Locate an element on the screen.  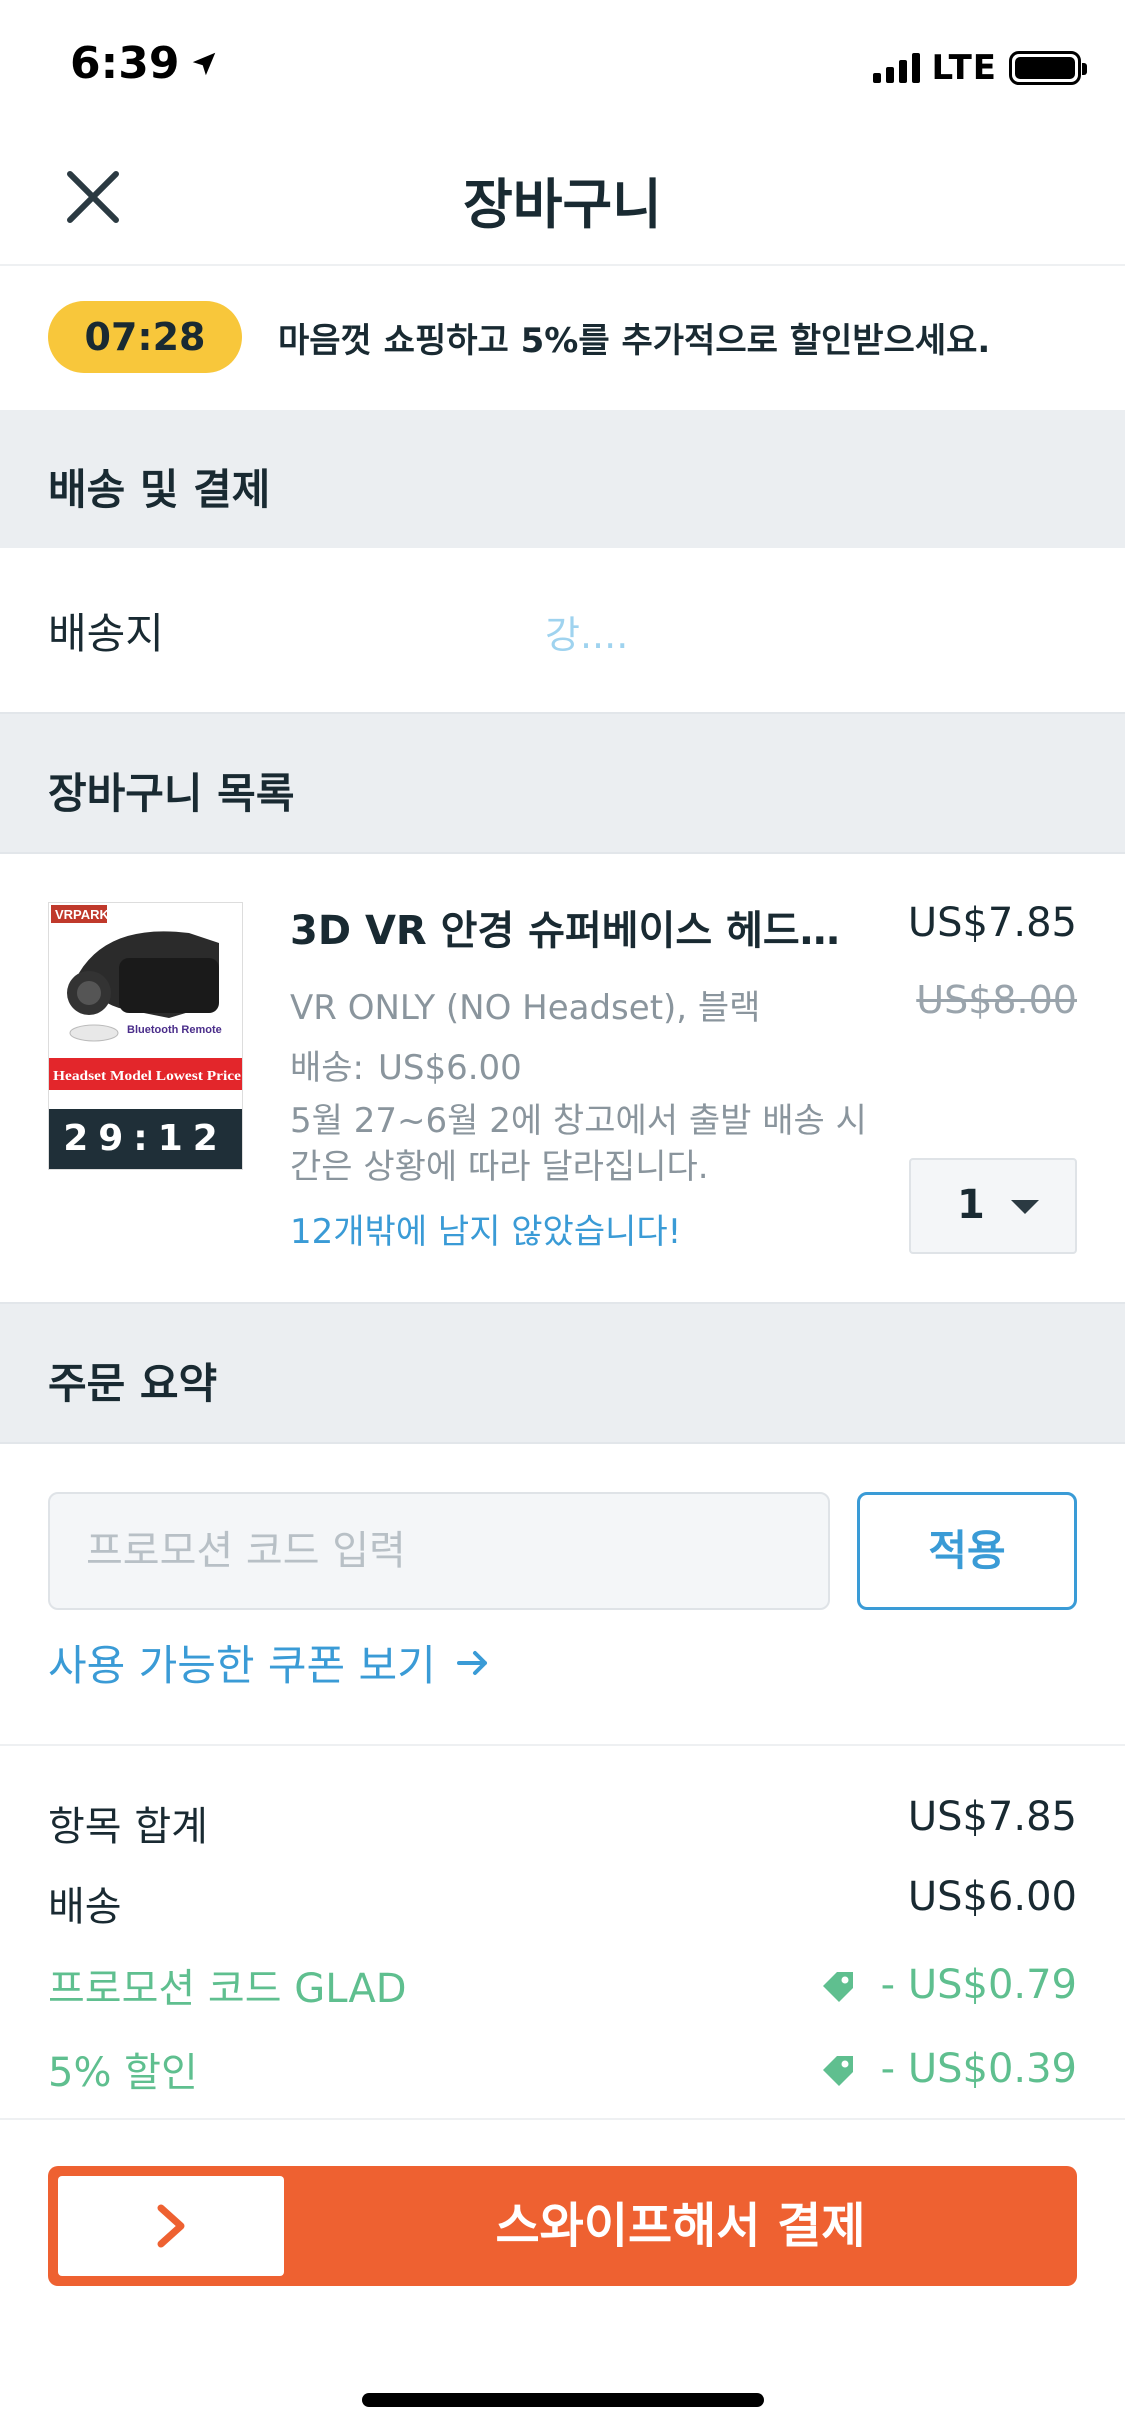
image-remote-text: Bluetooth Remote is located at coordinates (174, 1030).